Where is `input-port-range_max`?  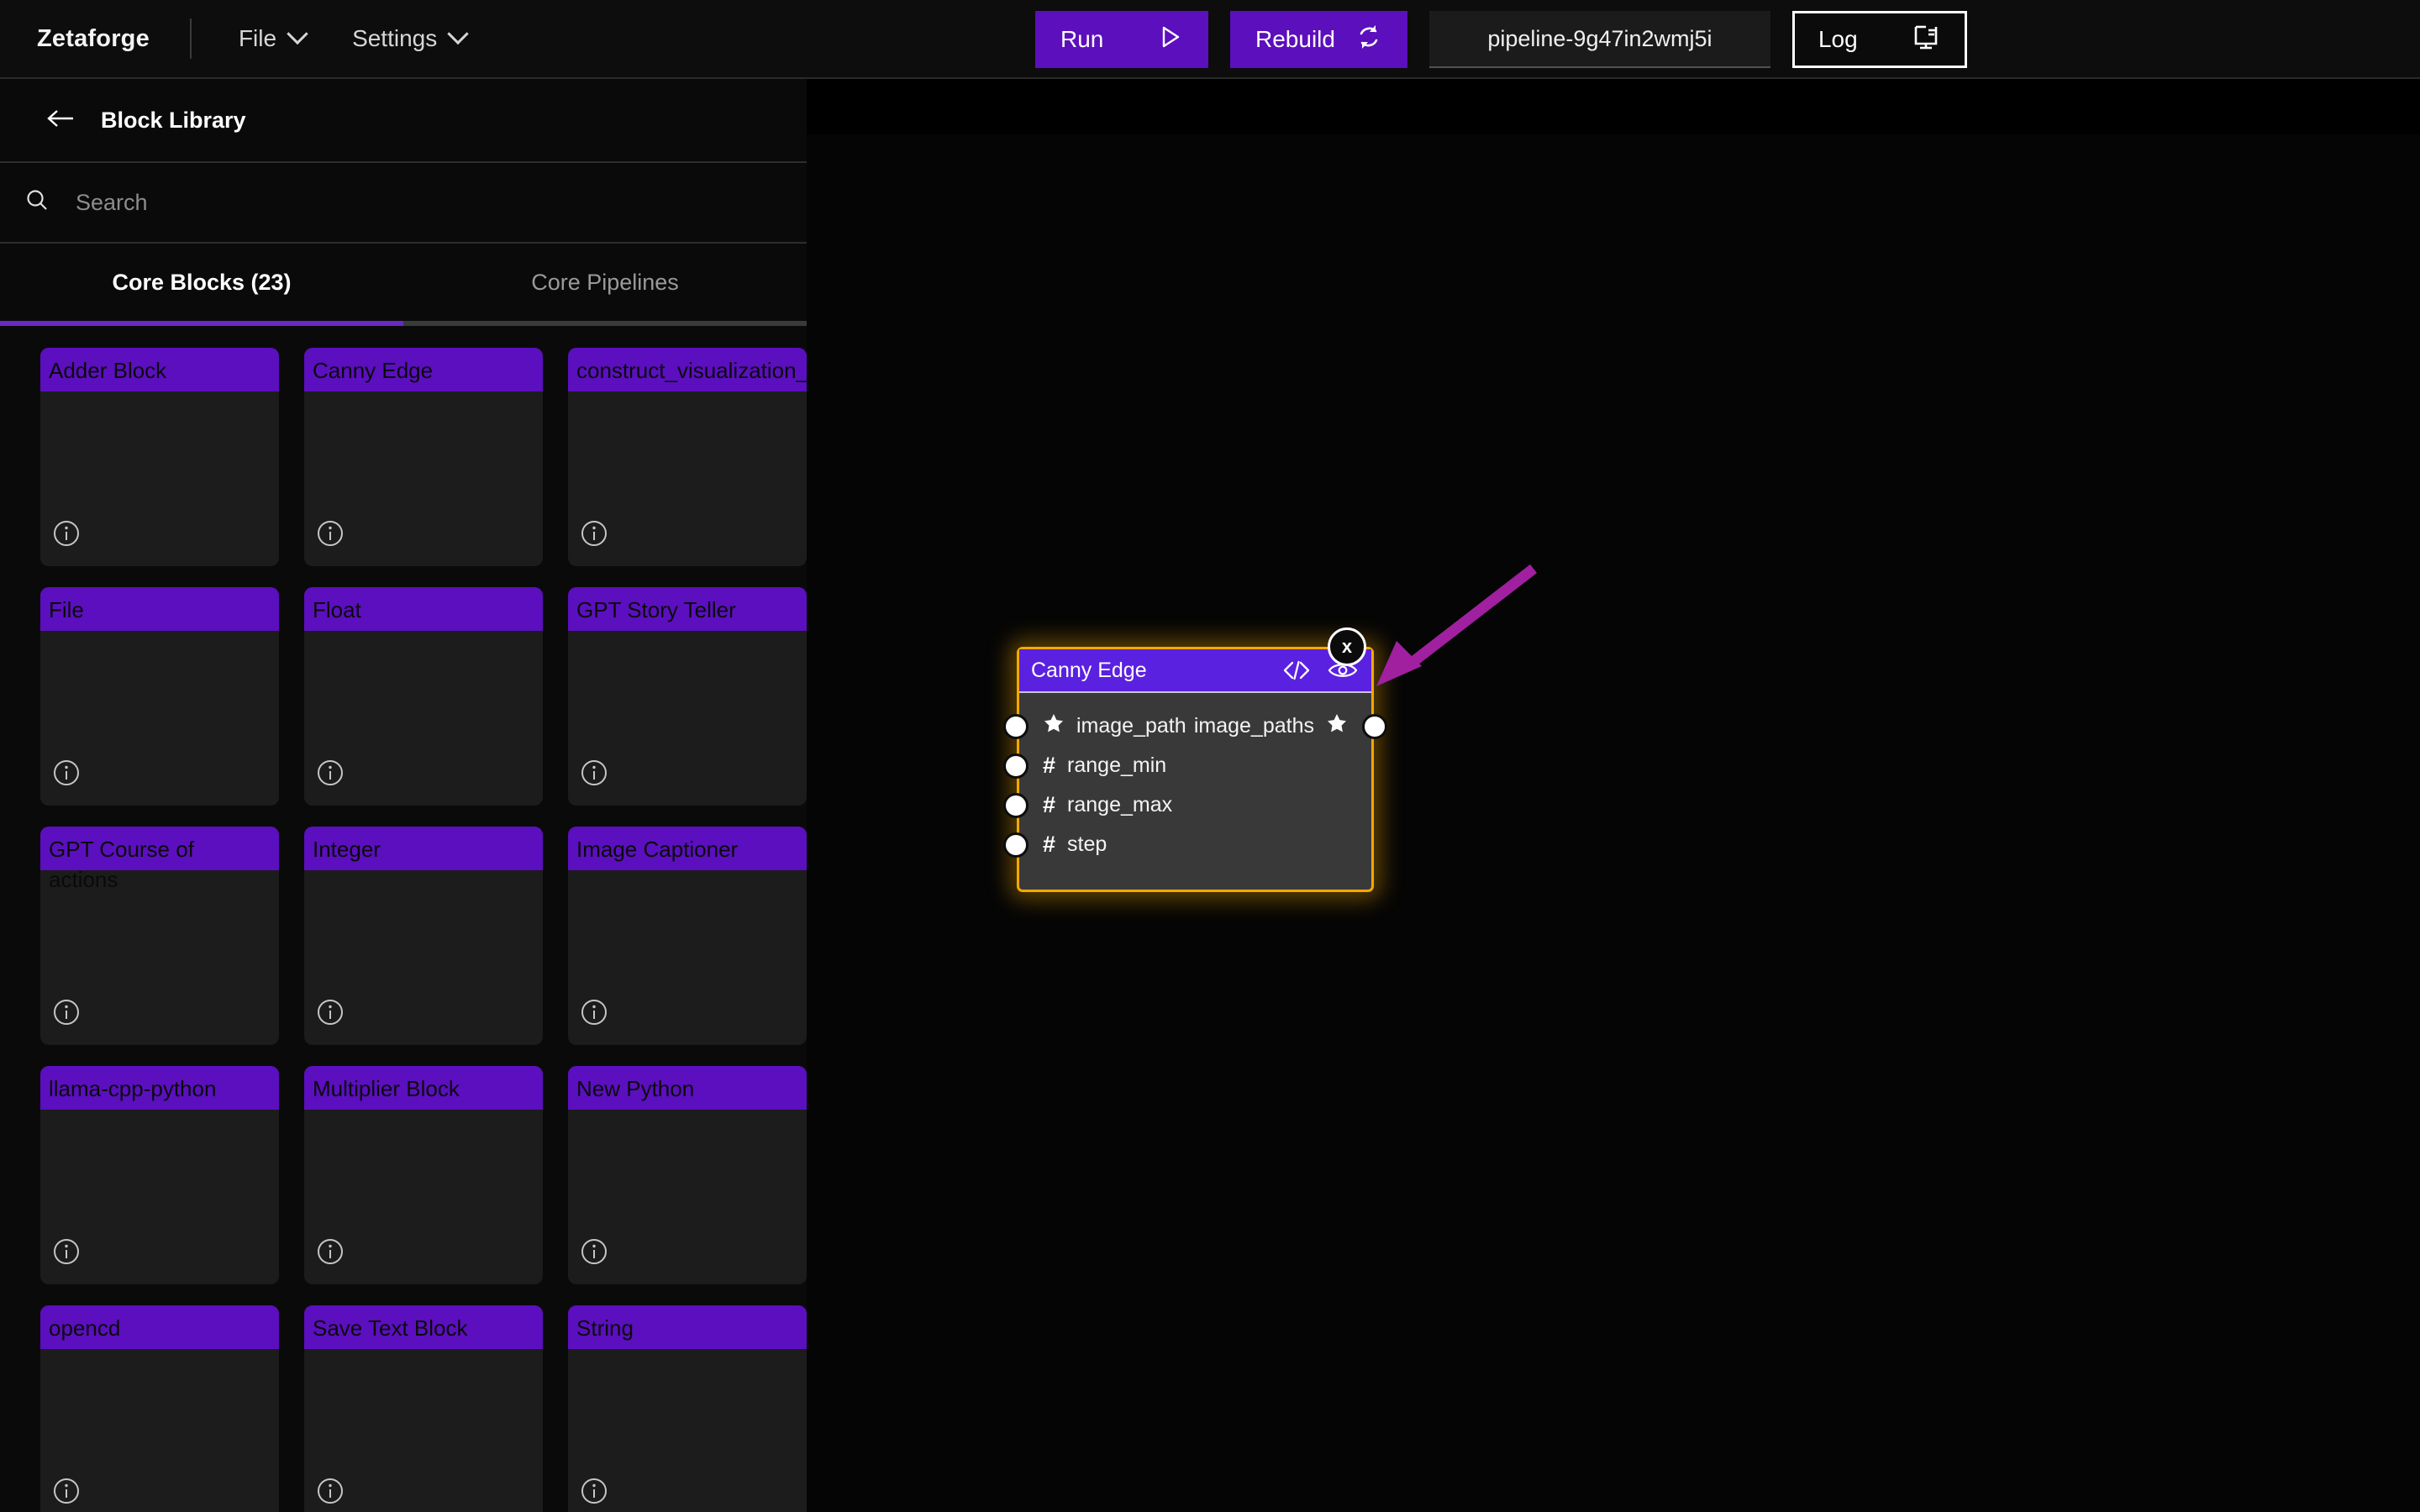 input-port-range_max is located at coordinates (1016, 805).